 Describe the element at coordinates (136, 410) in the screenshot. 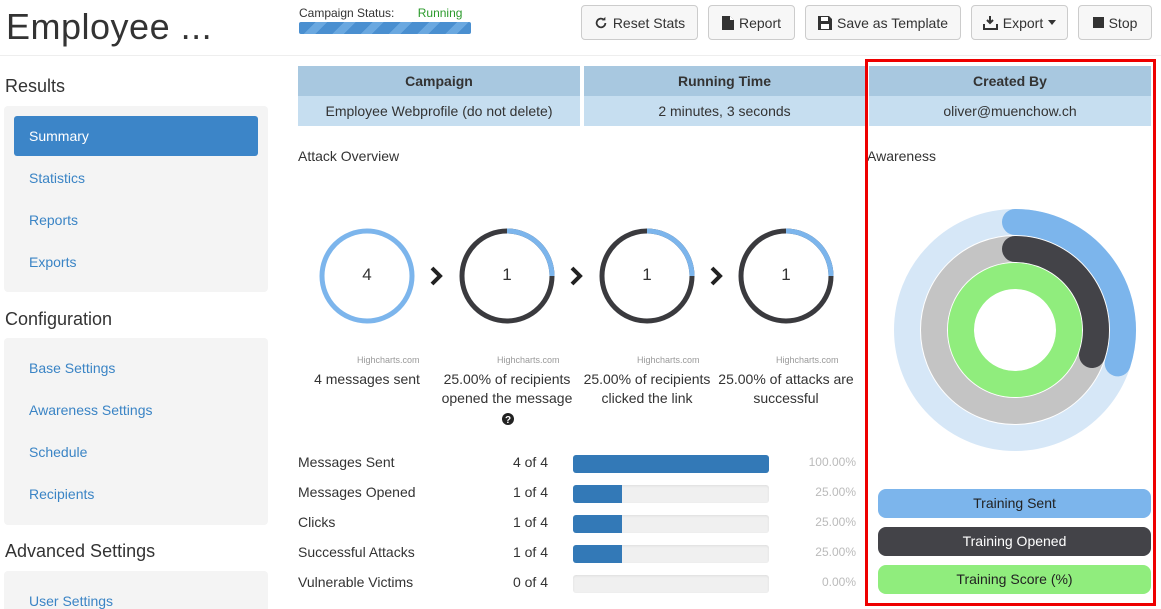

I see `sidebar-item-awareness-settings: Awareness Settings` at that location.